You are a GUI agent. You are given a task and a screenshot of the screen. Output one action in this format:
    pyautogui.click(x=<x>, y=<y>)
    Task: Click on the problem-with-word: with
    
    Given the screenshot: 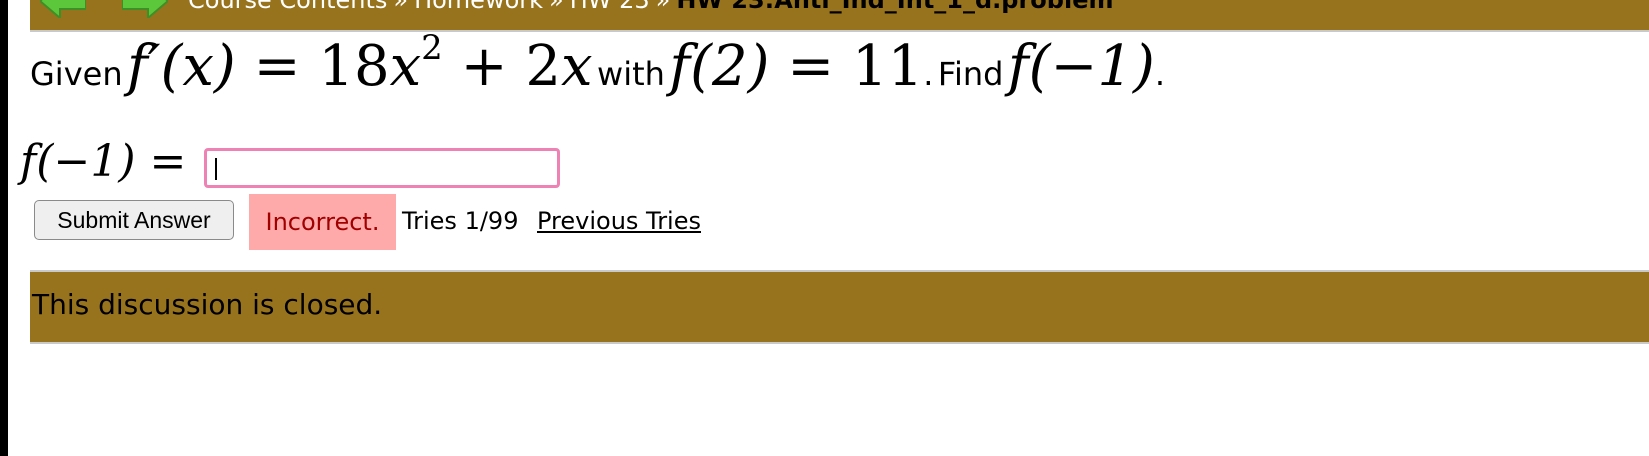 What is the action you would take?
    pyautogui.click(x=631, y=74)
    